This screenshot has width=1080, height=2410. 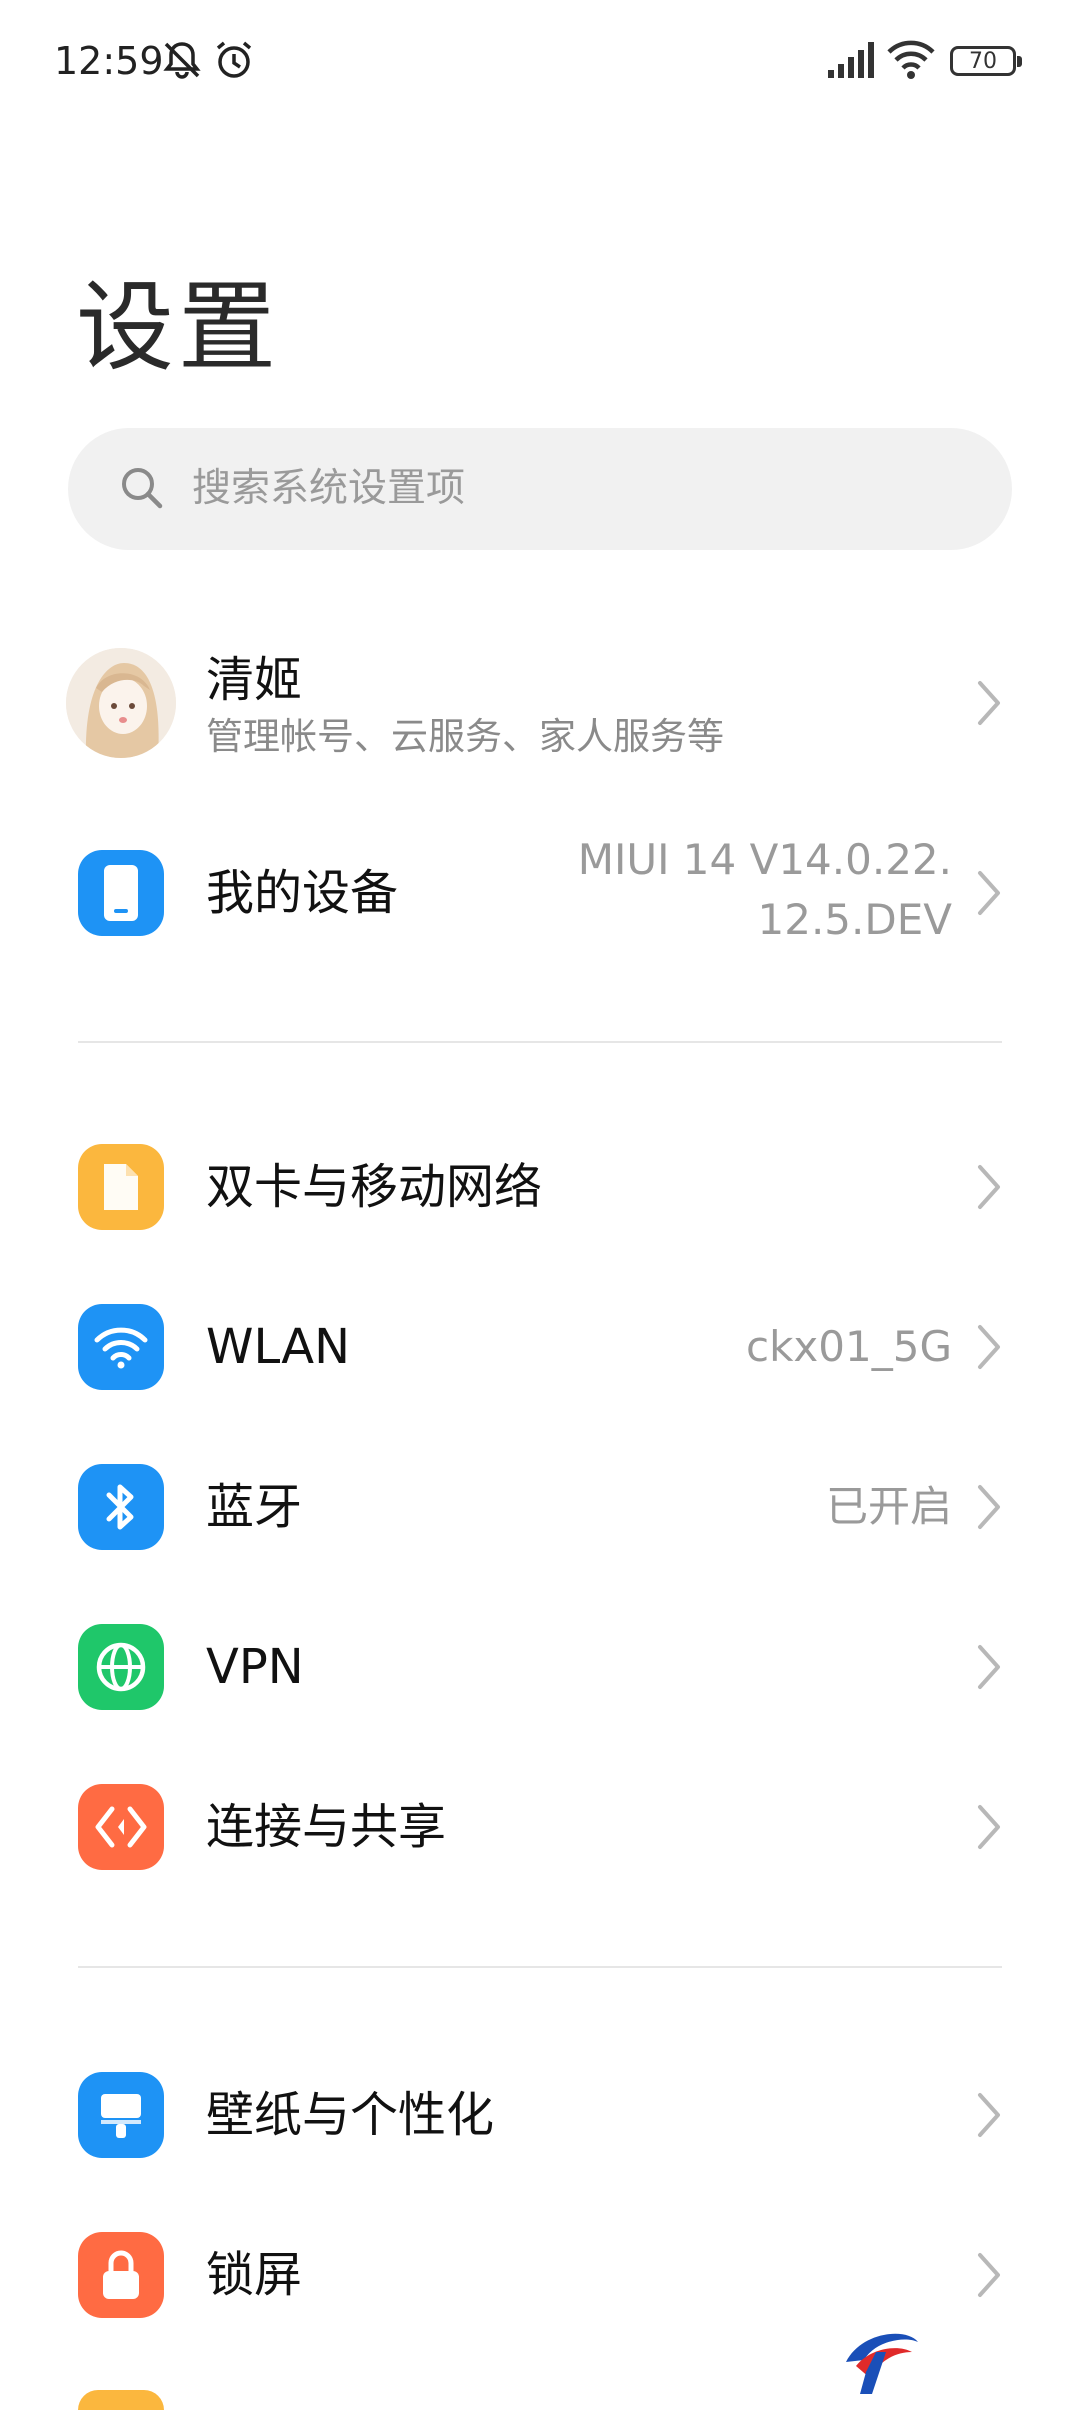 What do you see at coordinates (465, 736) in the screenshot?
I see `account-subtitle: 管理帐号、云服务、家人服务等` at bounding box center [465, 736].